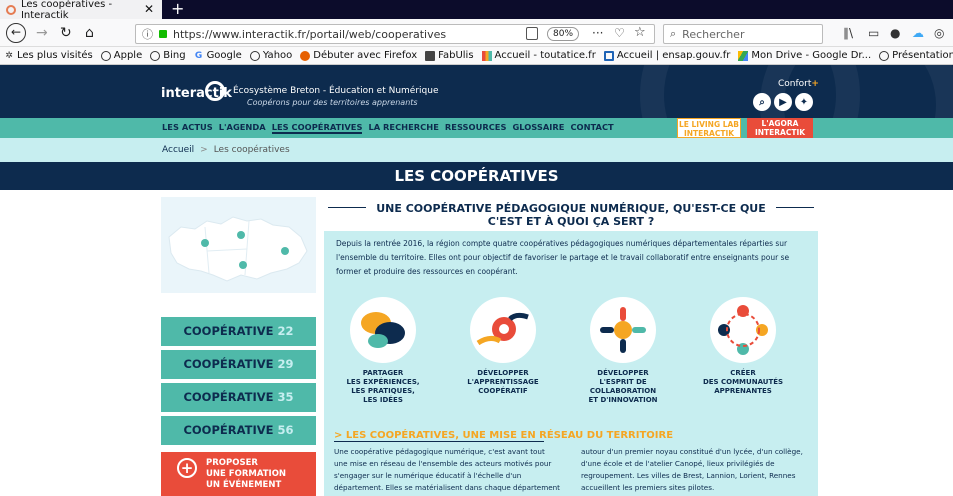  I want to click on bookmark-label: Bing, so click(174, 55).